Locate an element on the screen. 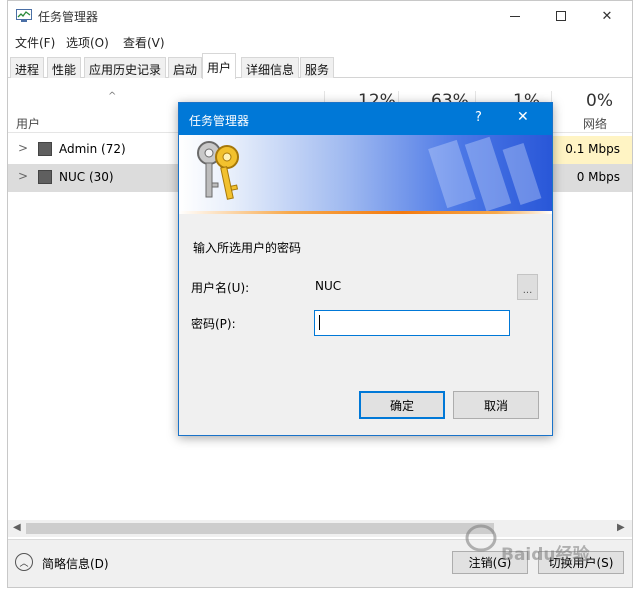 This screenshot has width=640, height=594. user-name: Admin (72) is located at coordinates (92, 149).